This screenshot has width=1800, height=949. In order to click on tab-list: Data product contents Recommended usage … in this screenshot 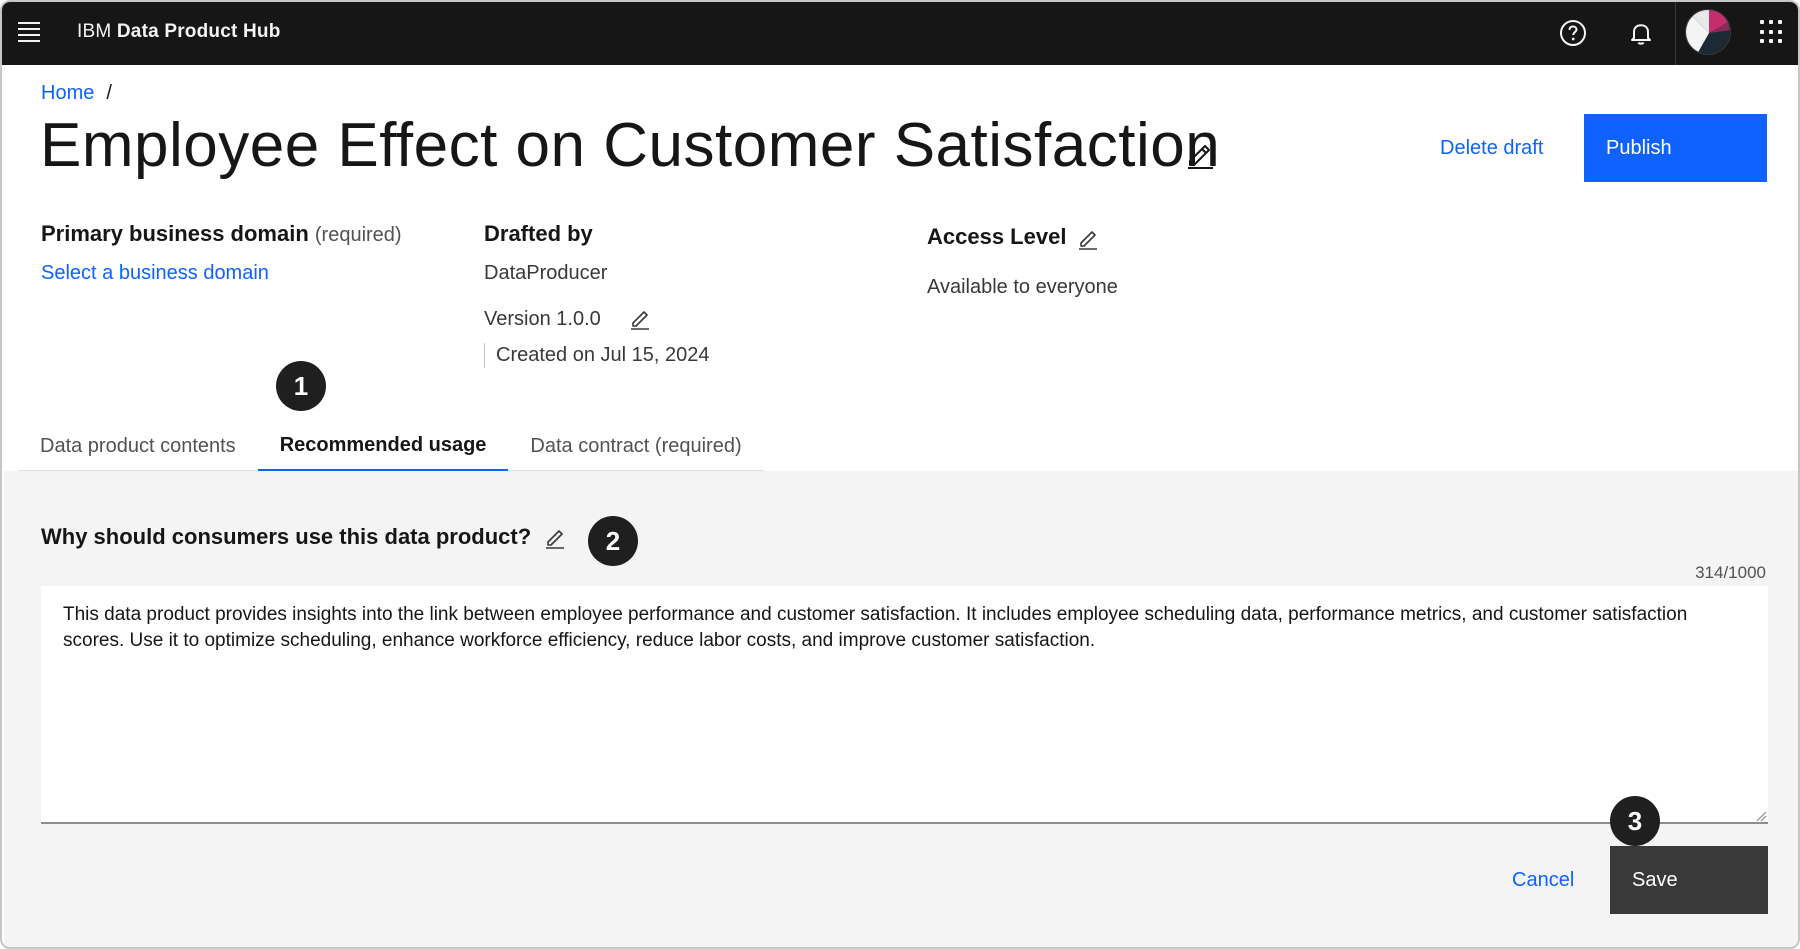, I will do `click(391, 447)`.